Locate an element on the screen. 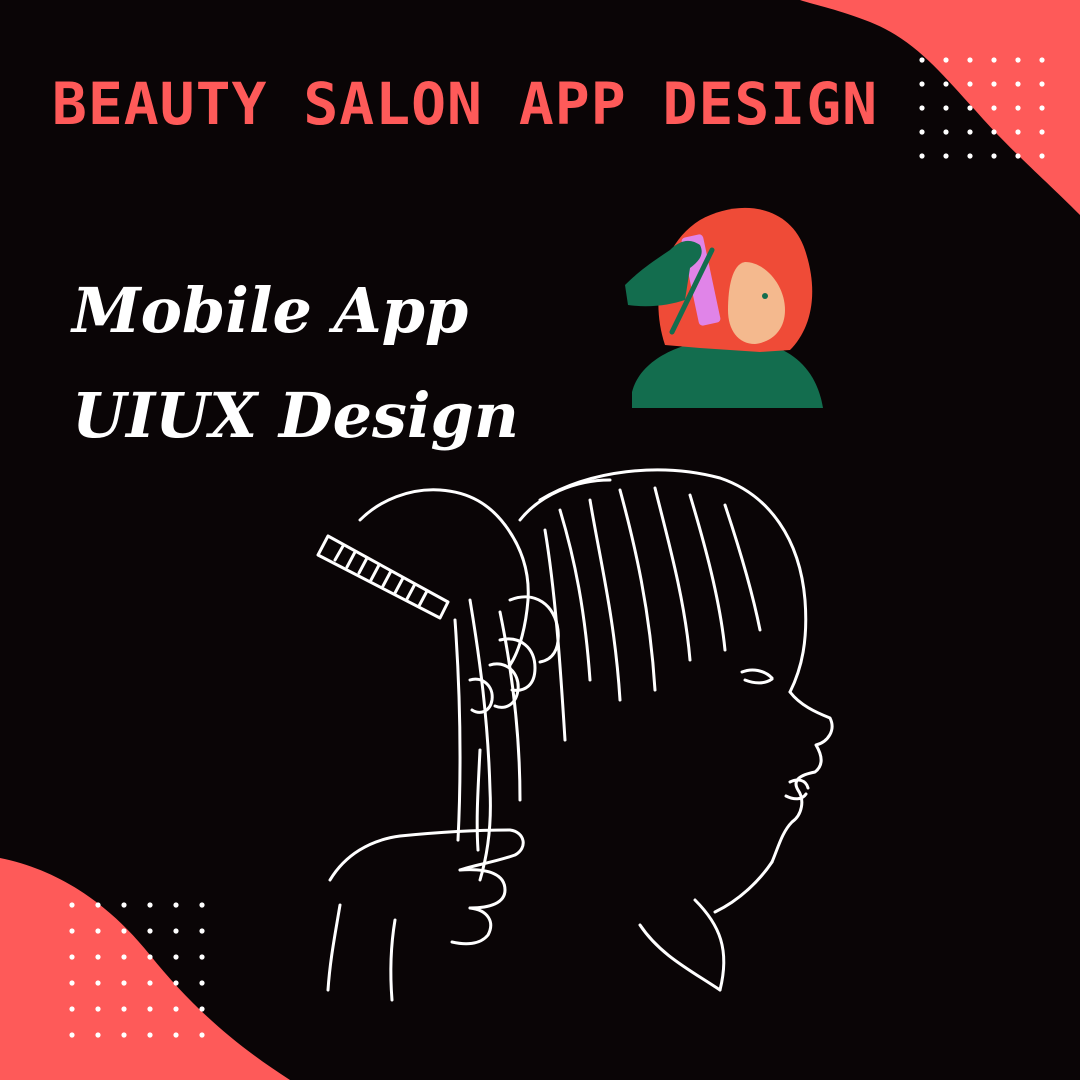  comb-icon is located at coordinates (383, 577).